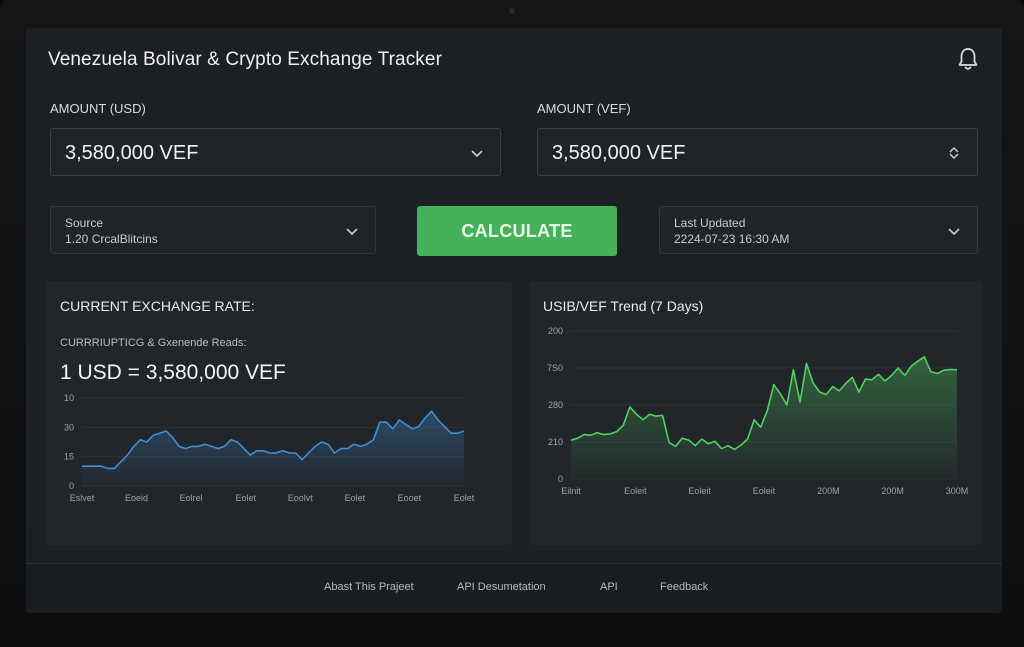 The image size is (1024, 647). I want to click on last-updated-select: Last Updated 2224-07-23 16:30 AM, so click(818, 230).